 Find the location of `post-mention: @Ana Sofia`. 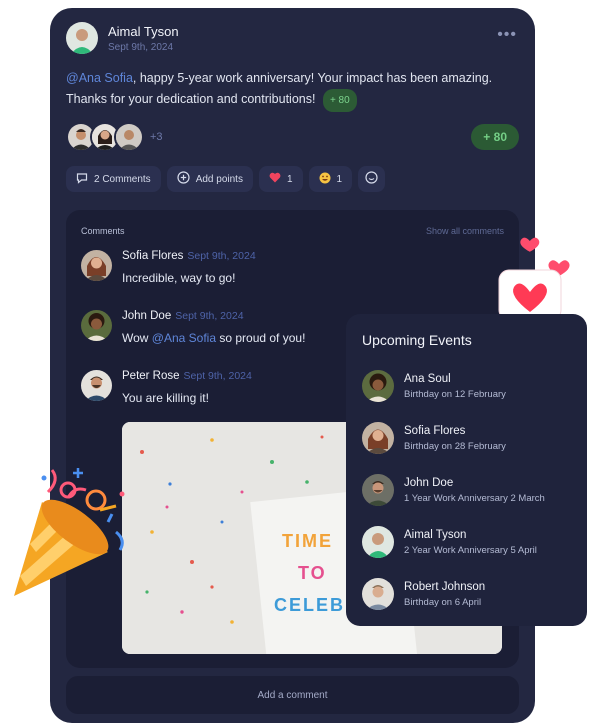

post-mention: @Ana Sofia is located at coordinates (99, 78).